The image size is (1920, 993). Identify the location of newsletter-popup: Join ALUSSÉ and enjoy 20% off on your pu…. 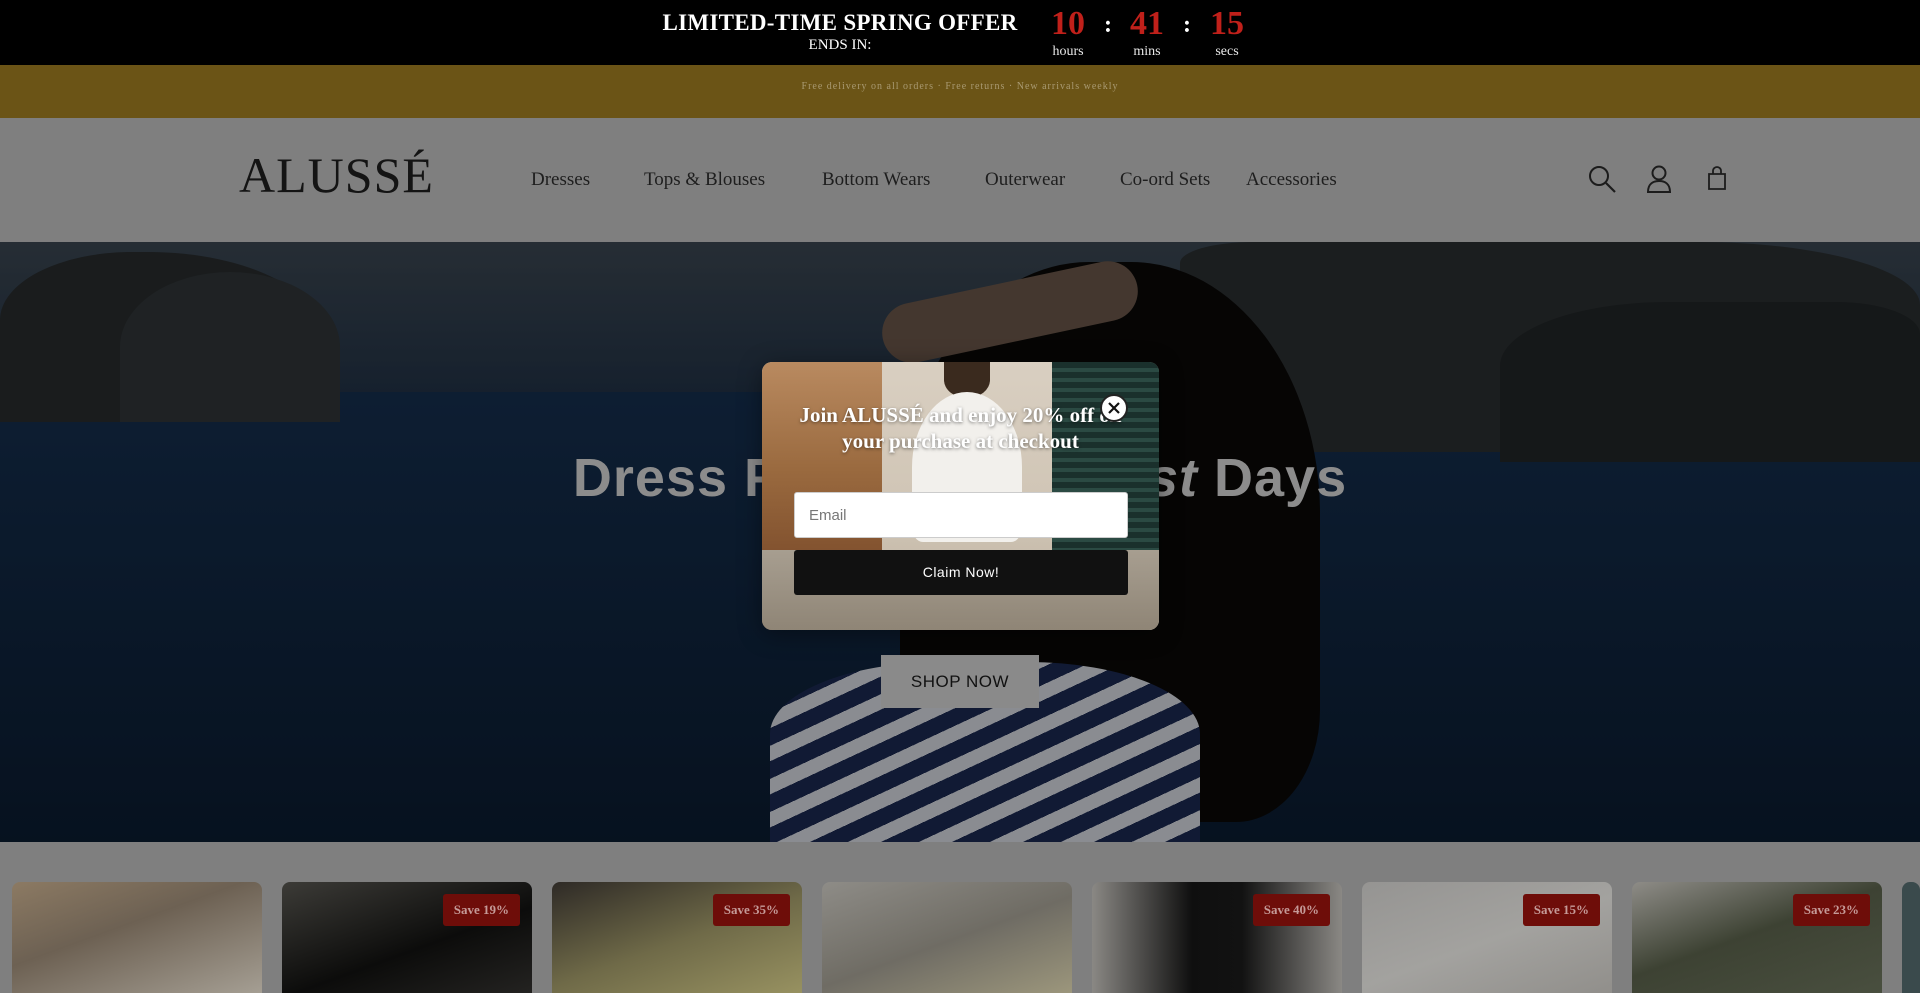
(960, 496).